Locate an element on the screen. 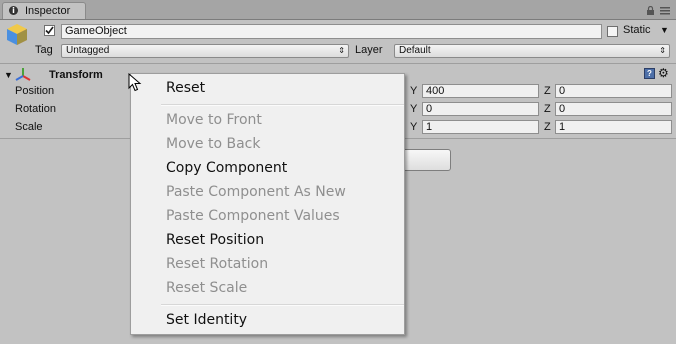  menu-item-reset-scale: Reset Scale is located at coordinates (206, 288).